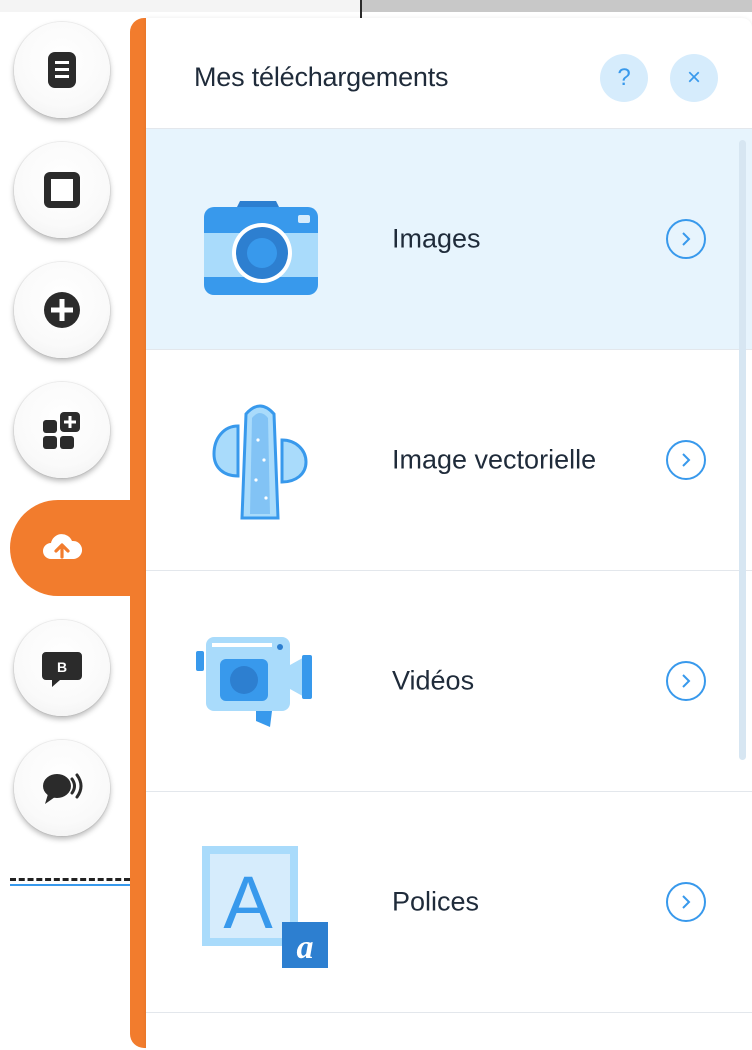  I want to click on camera-icon, so click(261, 248).